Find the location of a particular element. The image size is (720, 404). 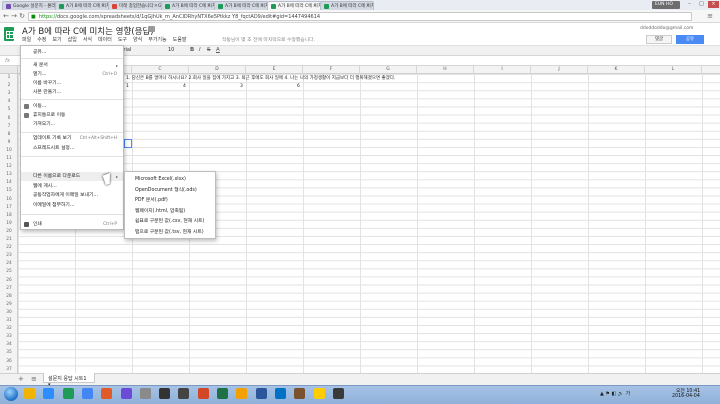

row-header: 26 is located at coordinates (9, 281).